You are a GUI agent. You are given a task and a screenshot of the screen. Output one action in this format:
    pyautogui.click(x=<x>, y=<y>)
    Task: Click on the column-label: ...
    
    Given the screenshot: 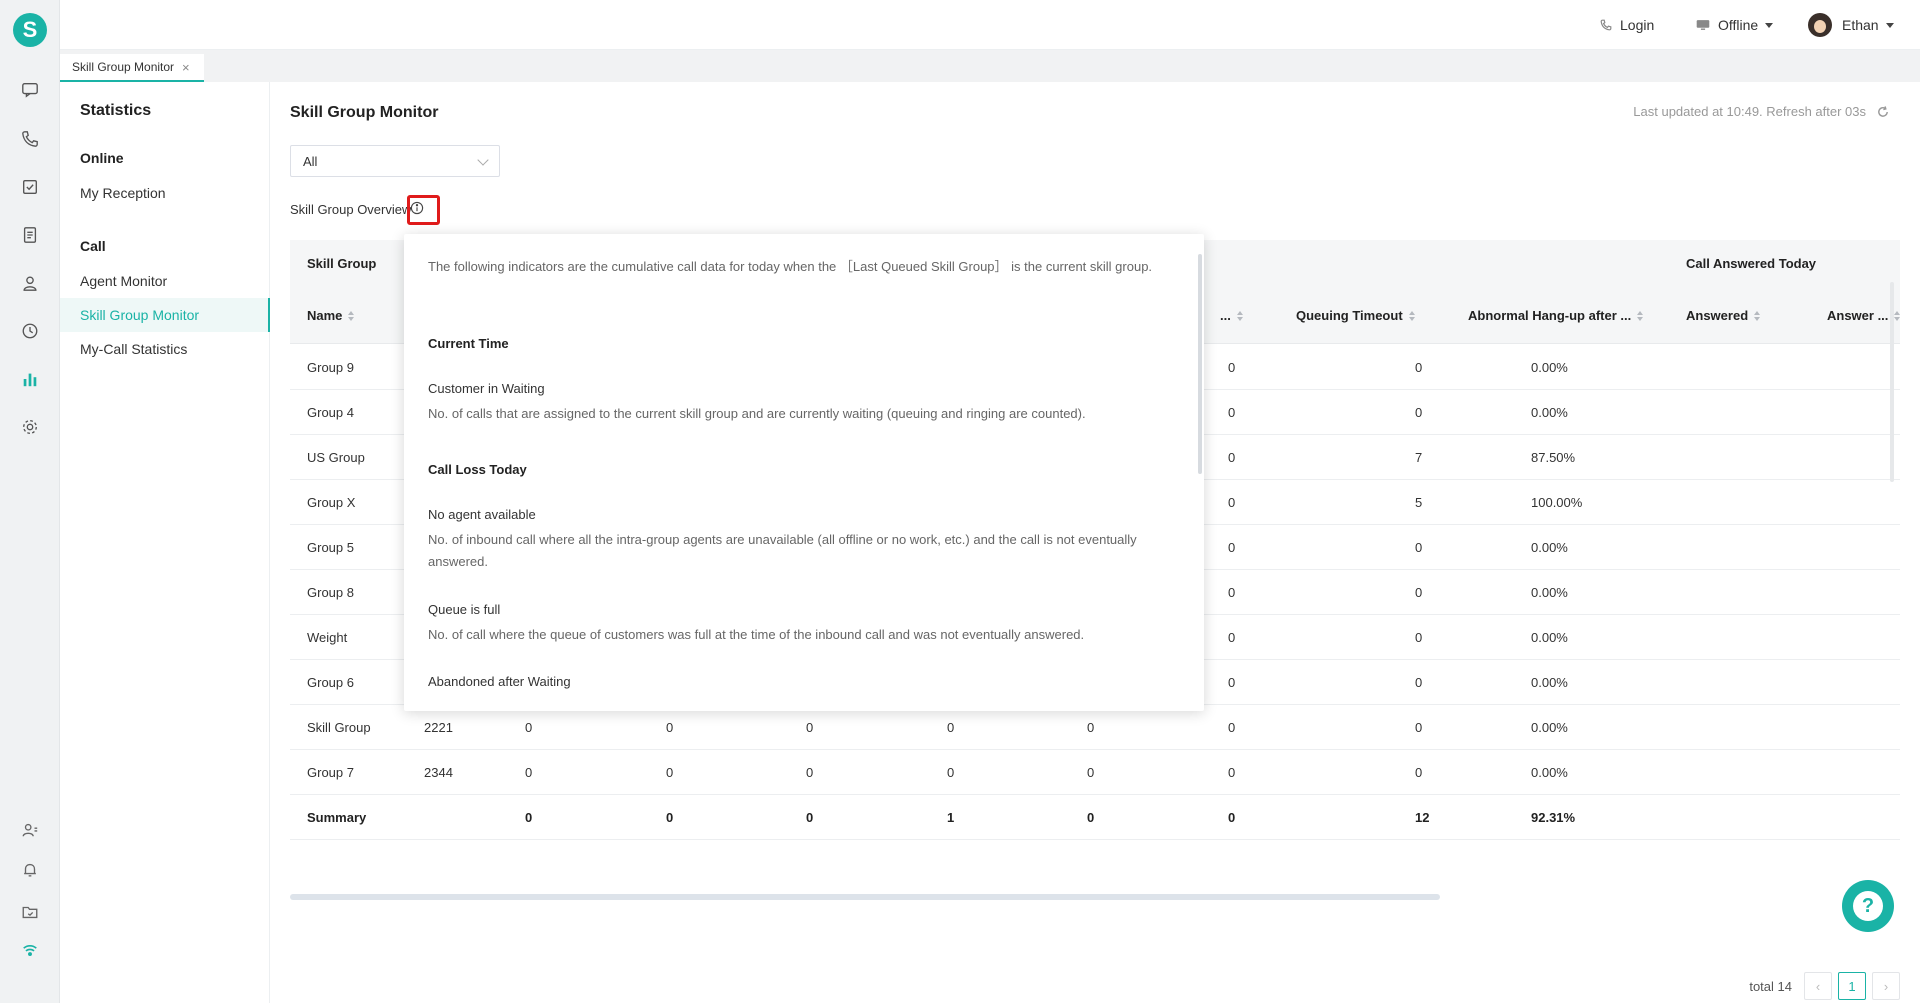 What is the action you would take?
    pyautogui.click(x=1225, y=315)
    